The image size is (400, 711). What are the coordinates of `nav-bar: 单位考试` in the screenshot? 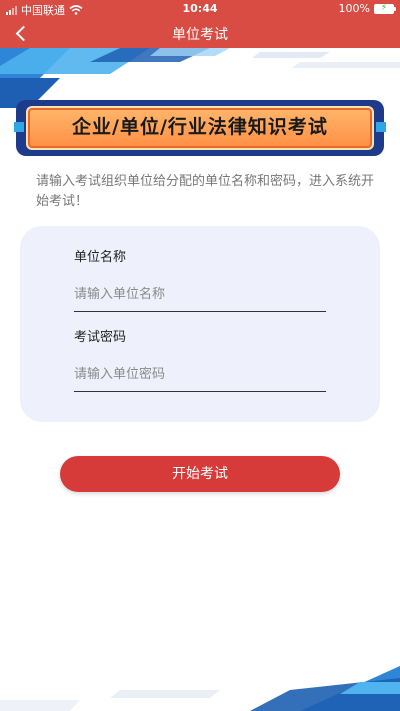 It's located at (200, 33).